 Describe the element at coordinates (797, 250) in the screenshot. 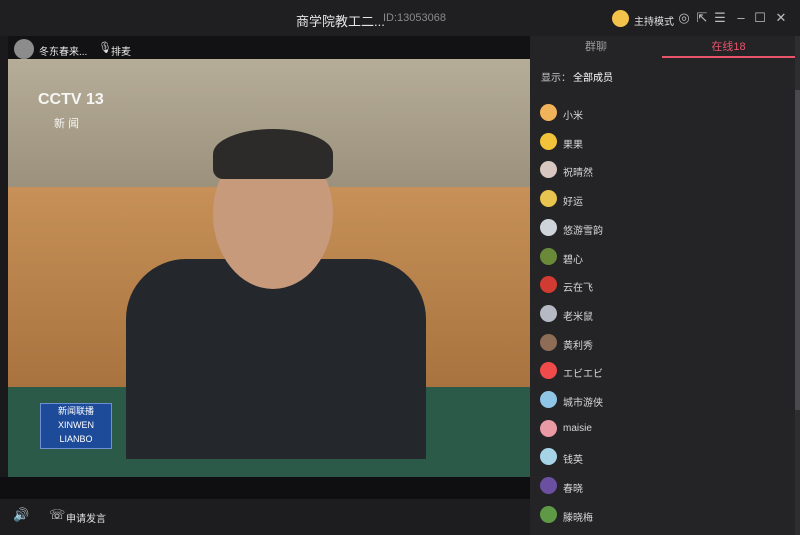

I see `scrollbar-thumb` at that location.